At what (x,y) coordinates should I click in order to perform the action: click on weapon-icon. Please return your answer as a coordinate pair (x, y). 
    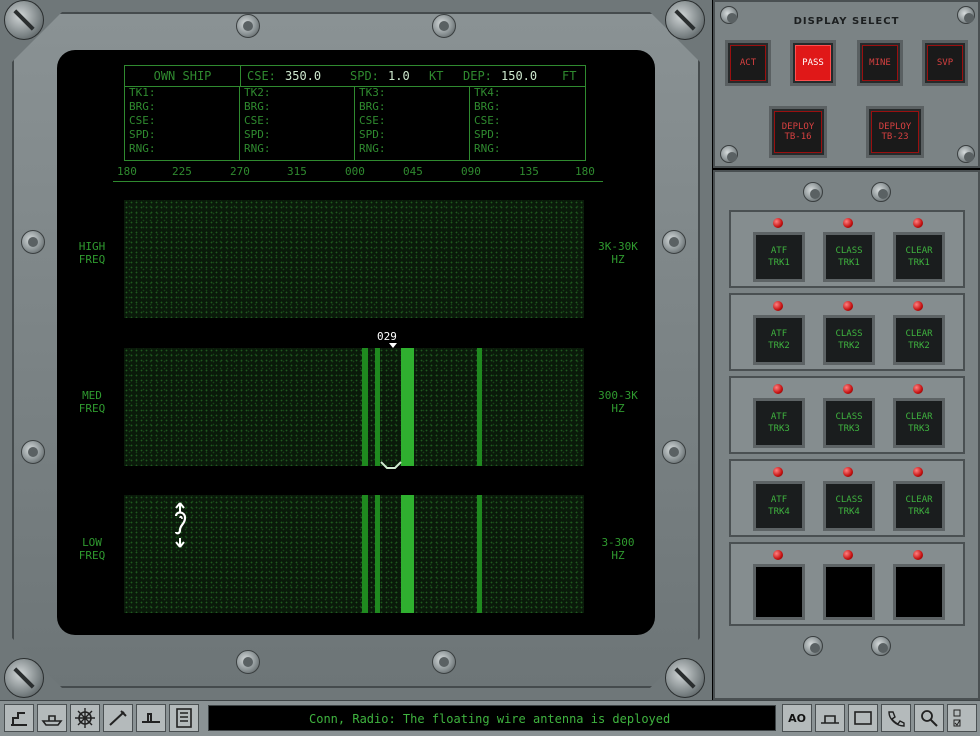
    Looking at the image, I should click on (118, 718).